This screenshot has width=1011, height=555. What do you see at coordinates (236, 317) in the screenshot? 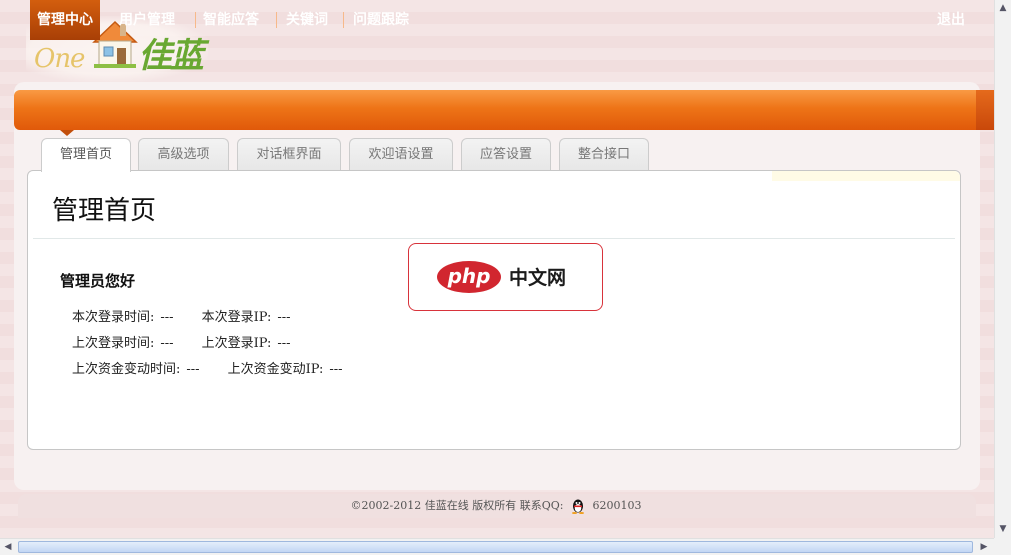
I see `info-label: 本次登录IP:` at bounding box center [236, 317].